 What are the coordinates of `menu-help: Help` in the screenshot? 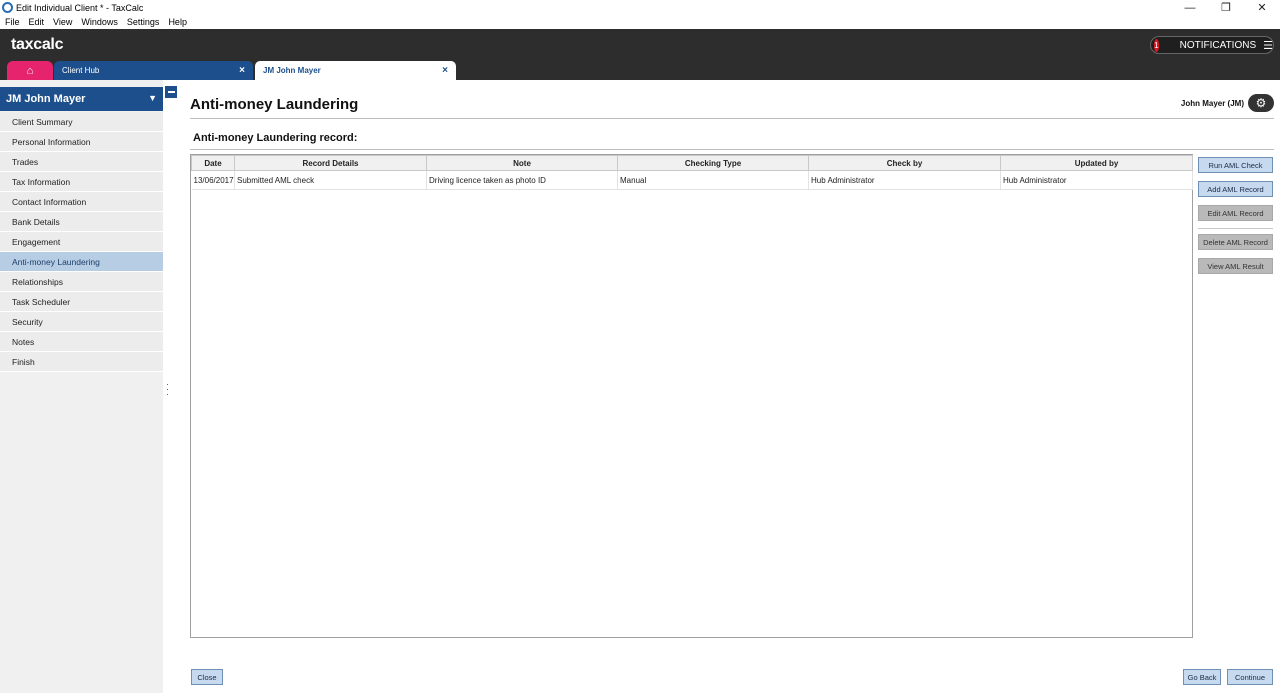 It's located at (177, 22).